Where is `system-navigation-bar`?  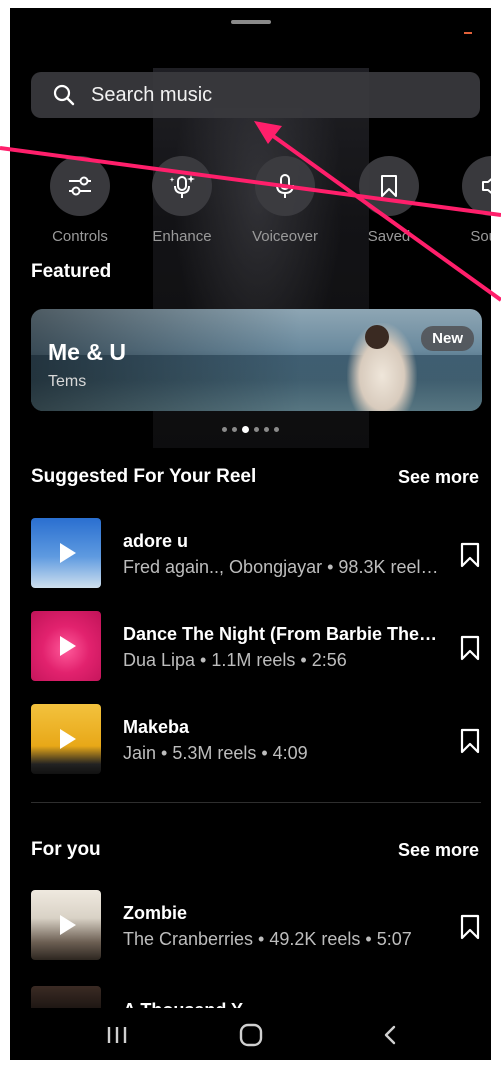
system-navigation-bar is located at coordinates (250, 1034).